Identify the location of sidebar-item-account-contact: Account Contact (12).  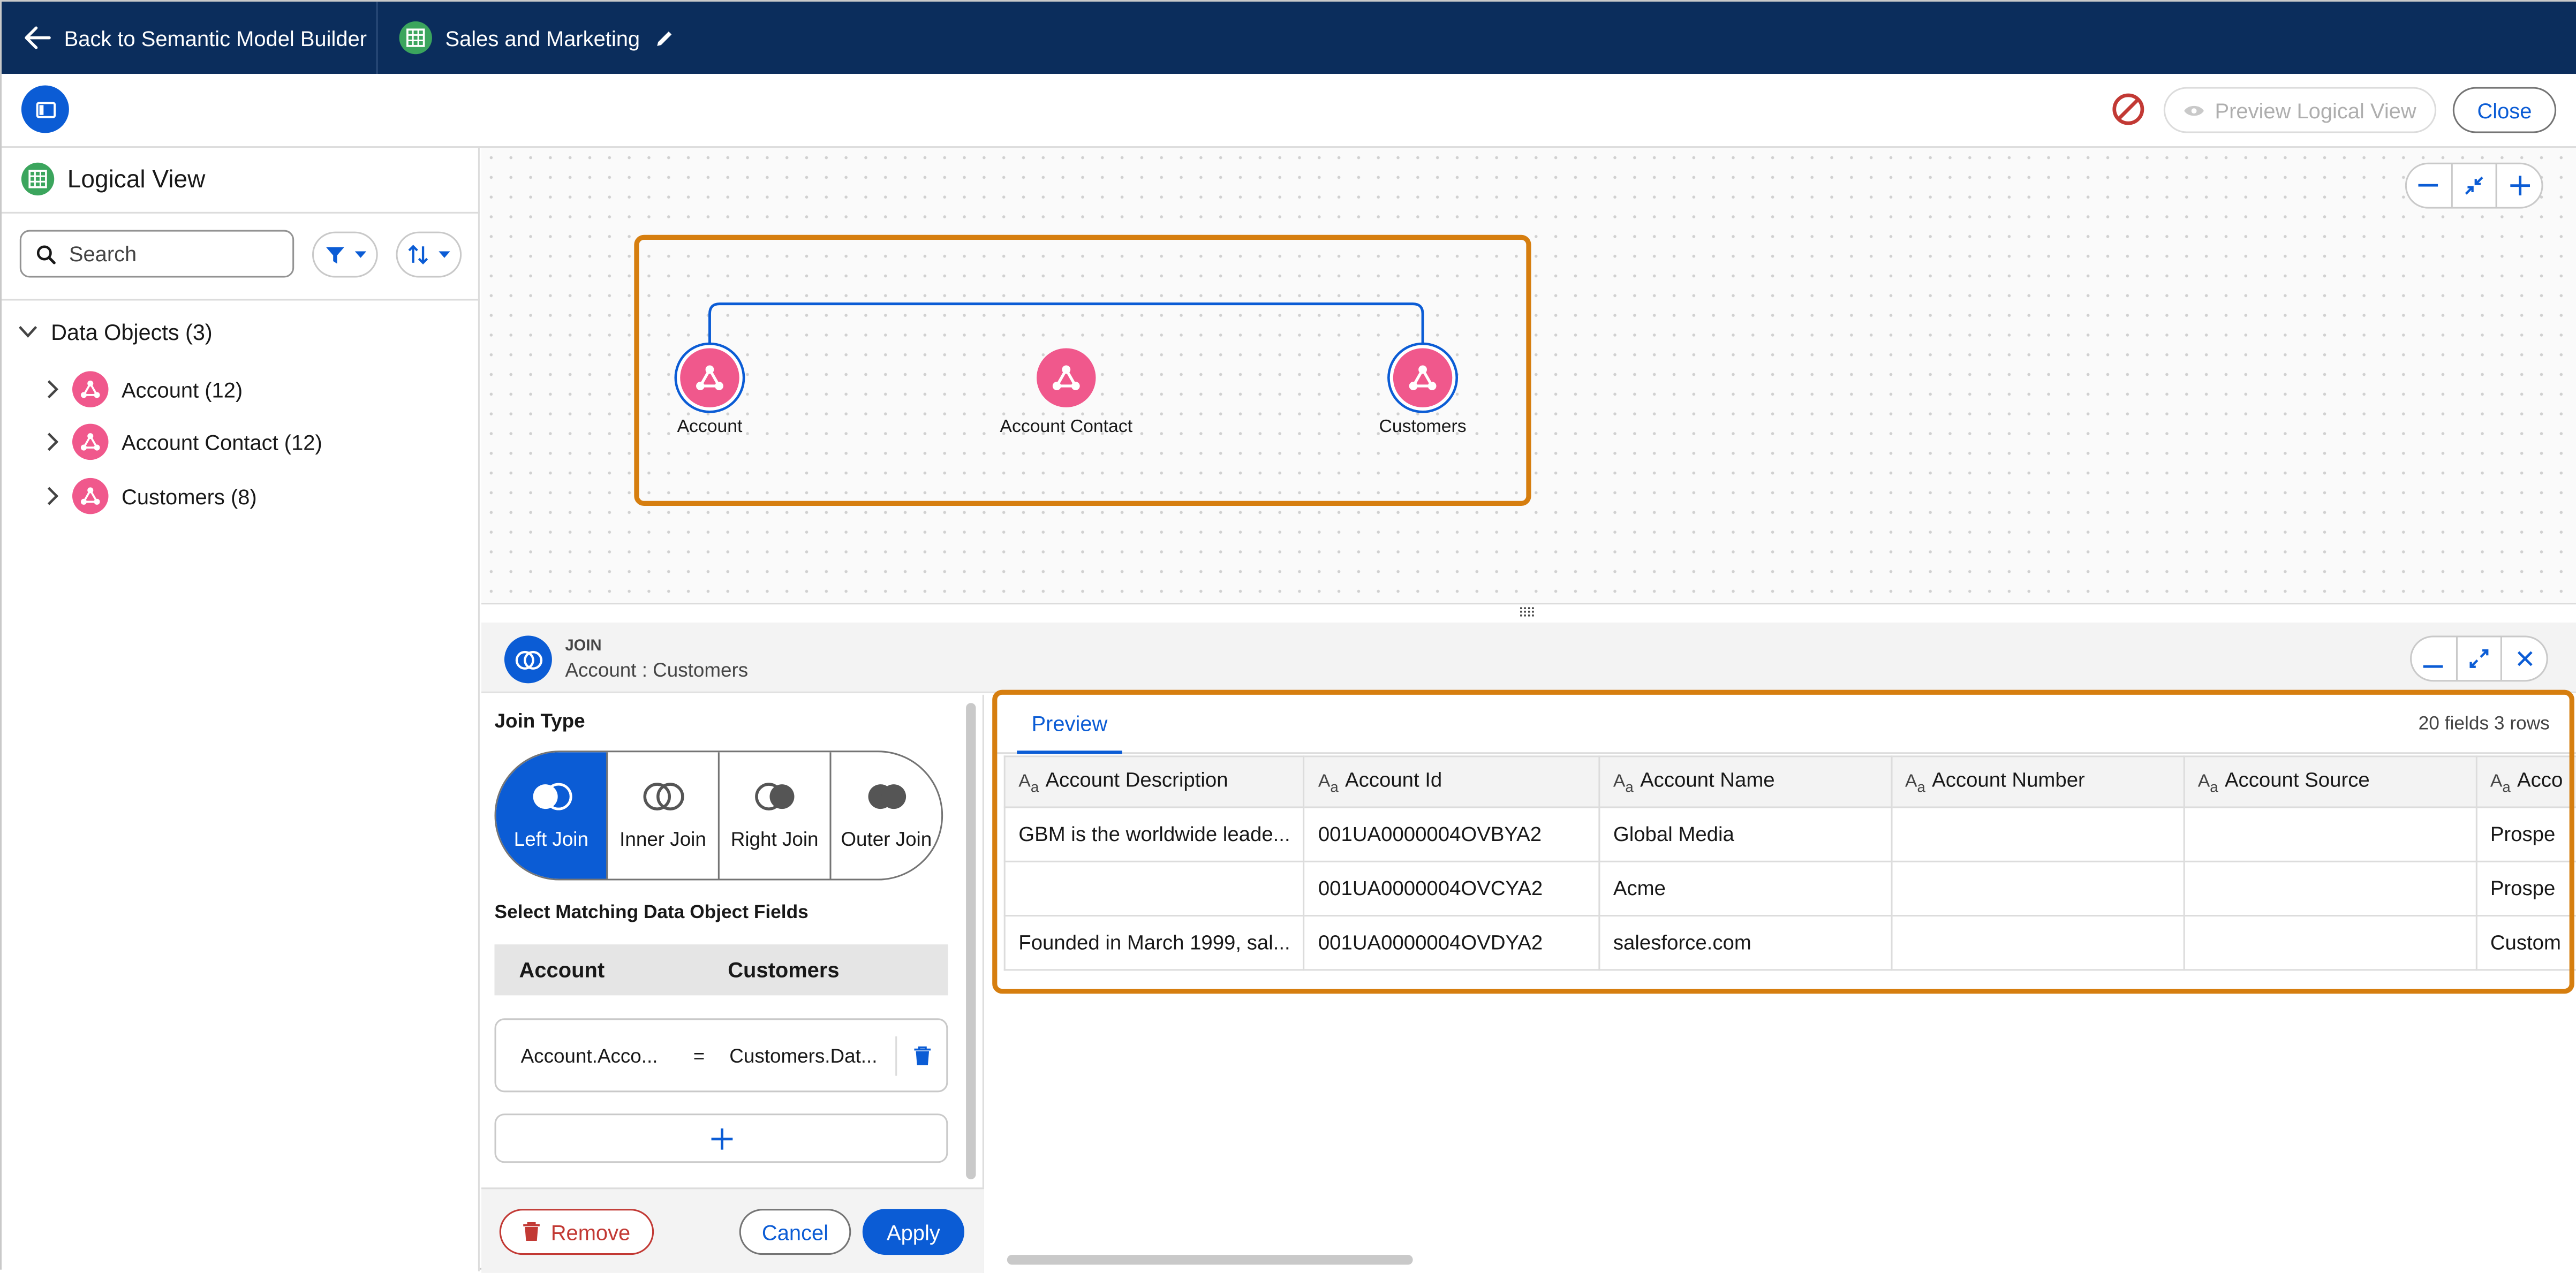
(184, 442).